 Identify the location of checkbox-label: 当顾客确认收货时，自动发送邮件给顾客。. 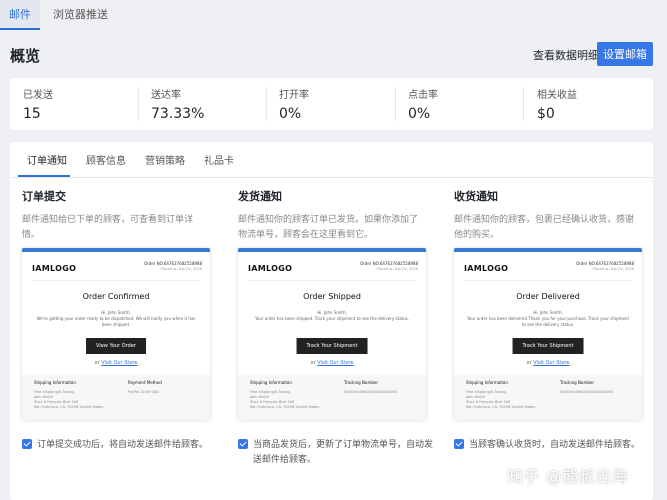
(555, 445).